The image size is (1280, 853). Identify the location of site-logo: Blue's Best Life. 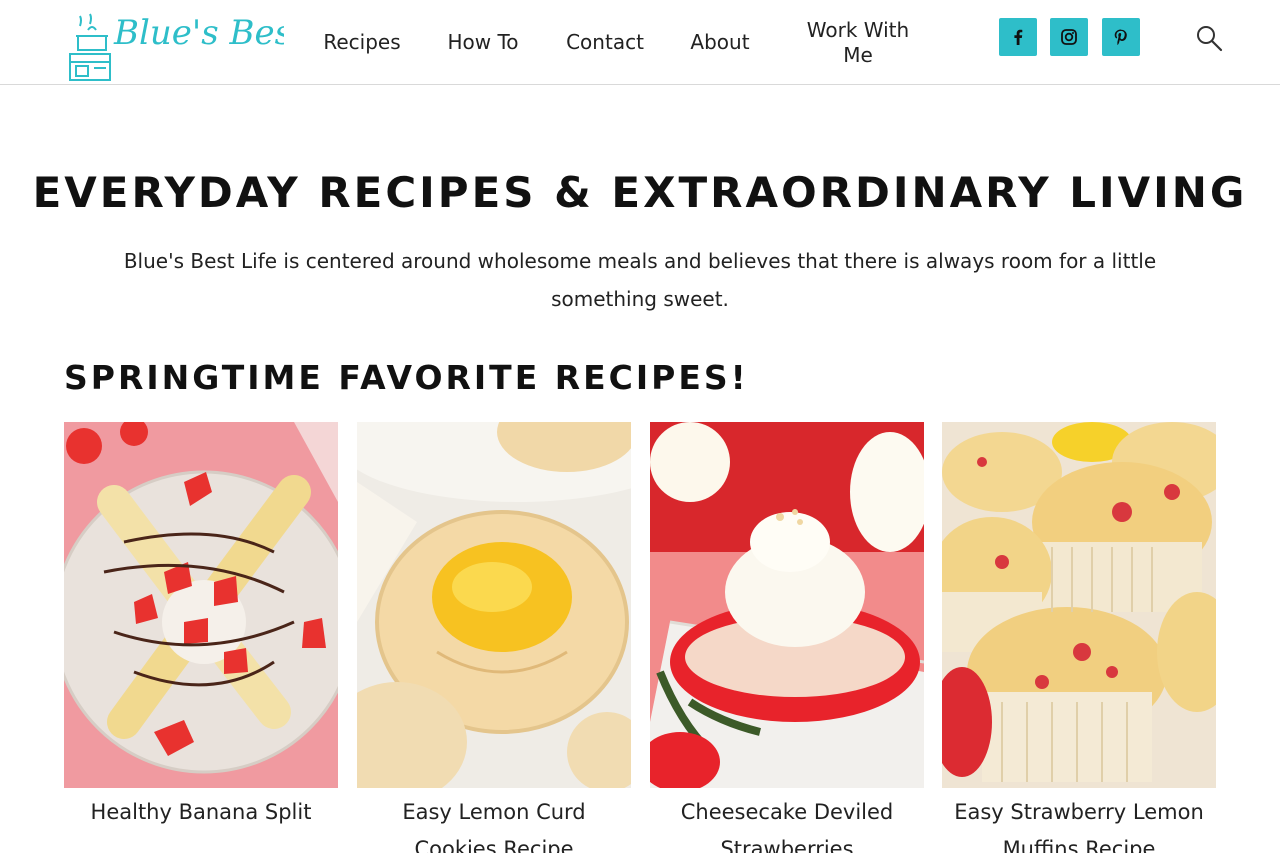
(223, 43).